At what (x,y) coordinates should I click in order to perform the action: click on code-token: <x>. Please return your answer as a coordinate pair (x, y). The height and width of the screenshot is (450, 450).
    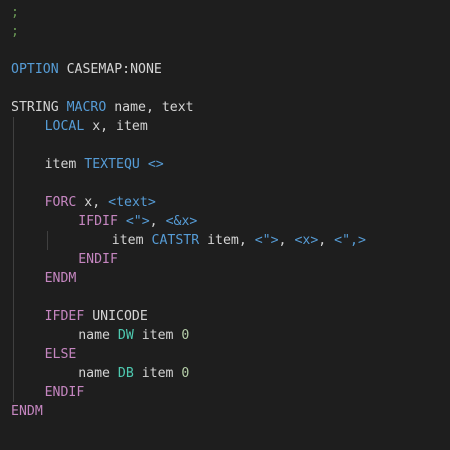
    Looking at the image, I should click on (306, 240).